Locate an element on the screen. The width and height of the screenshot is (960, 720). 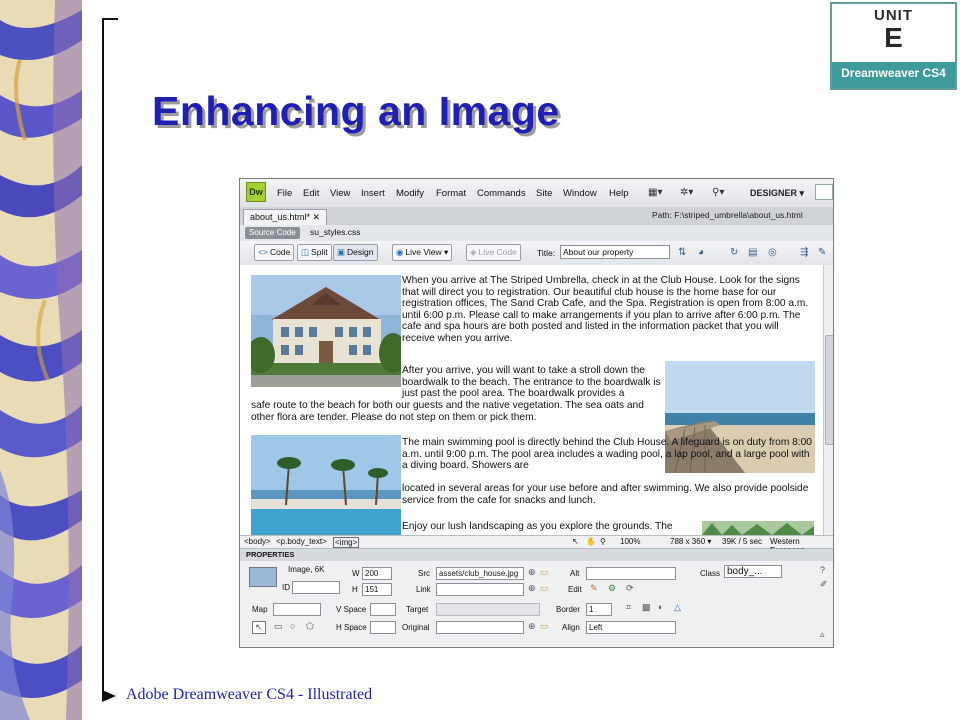
target-label: Target is located at coordinates (417, 609).